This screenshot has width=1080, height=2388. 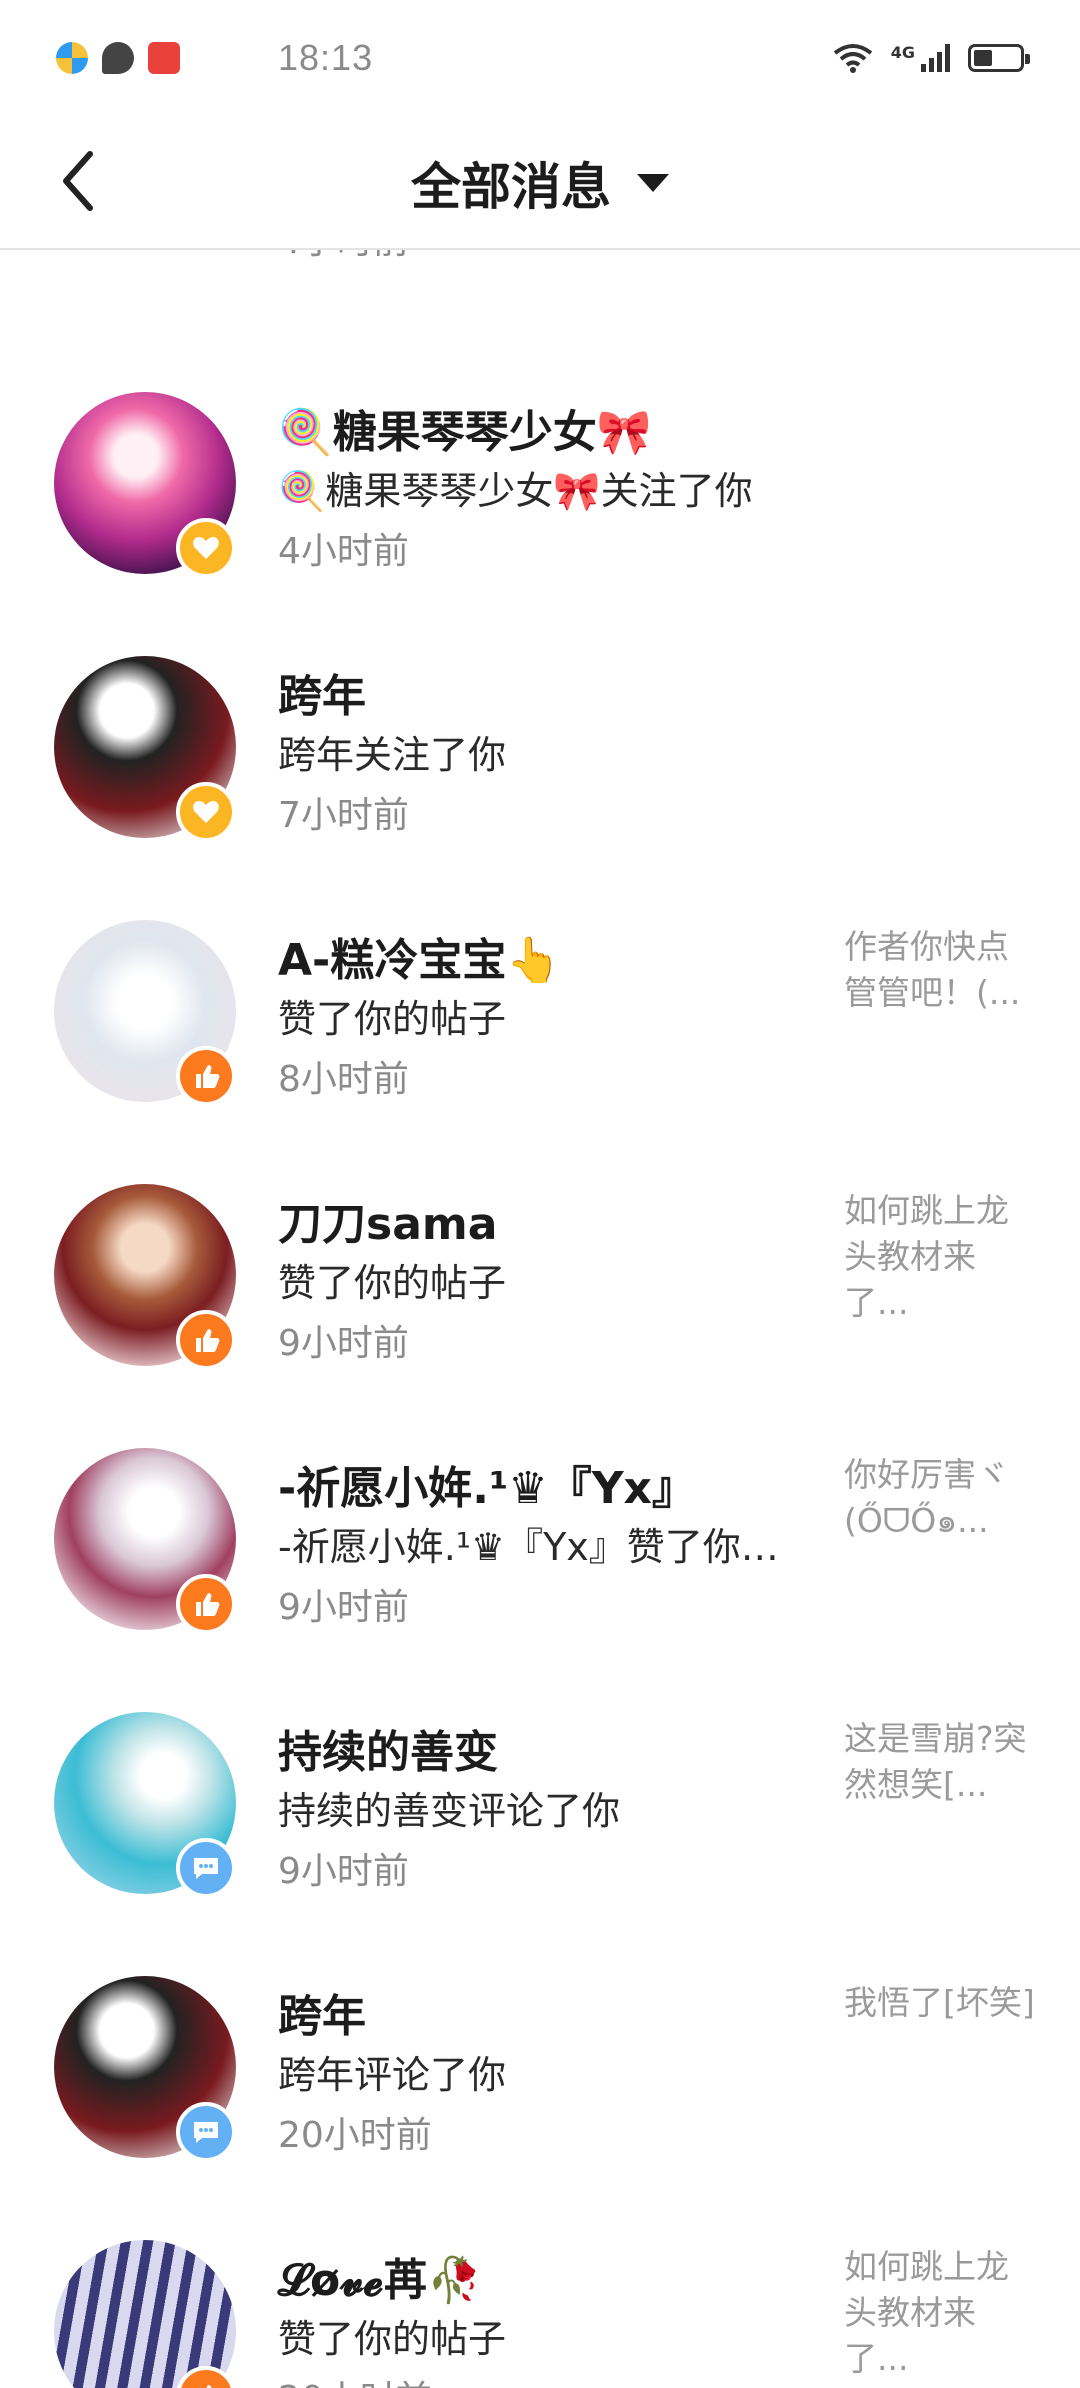 What do you see at coordinates (540, 788) in the screenshot?
I see `list-item: 跨年 跨年关注了你 7小时前` at bounding box center [540, 788].